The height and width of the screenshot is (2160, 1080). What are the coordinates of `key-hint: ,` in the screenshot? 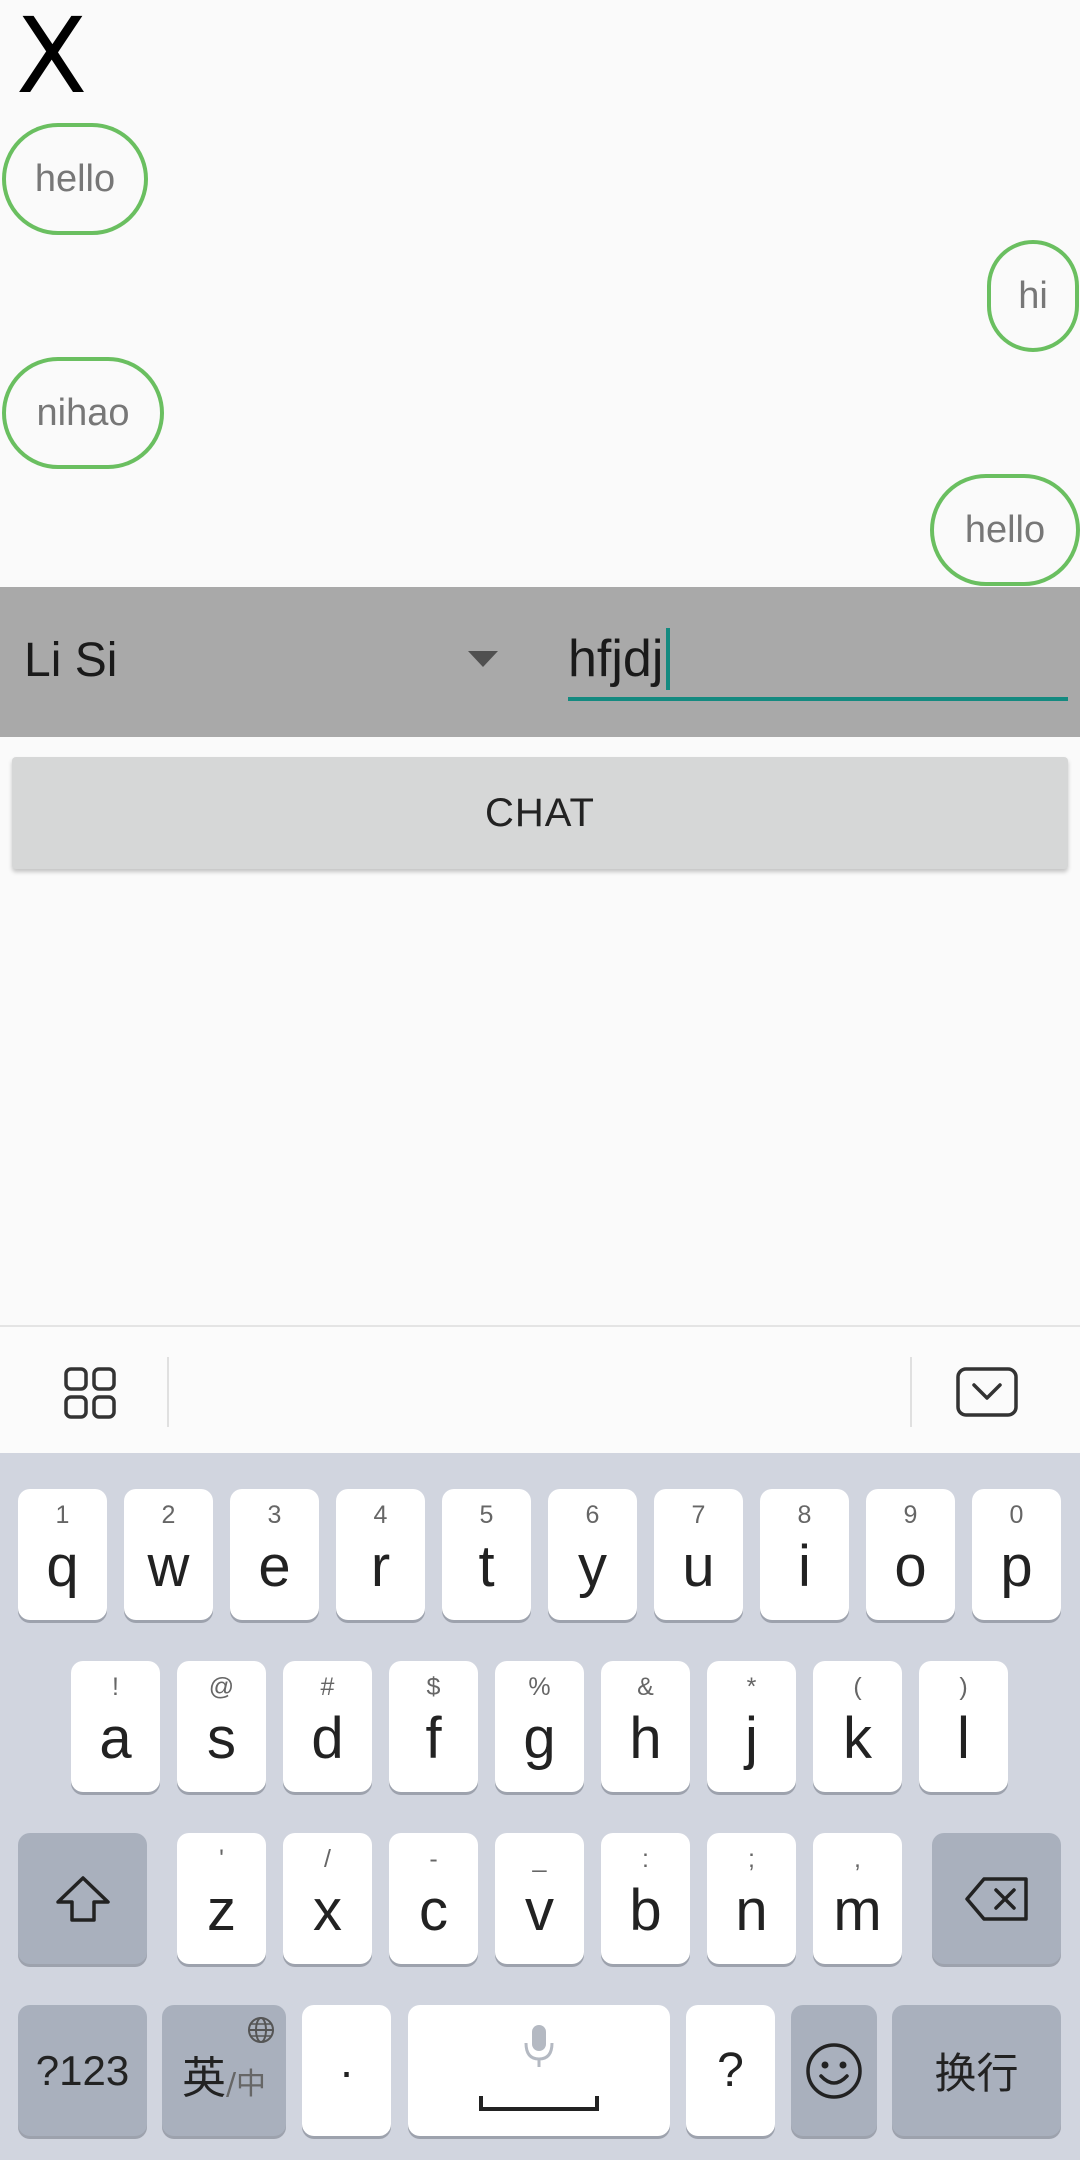 It's located at (857, 1859).